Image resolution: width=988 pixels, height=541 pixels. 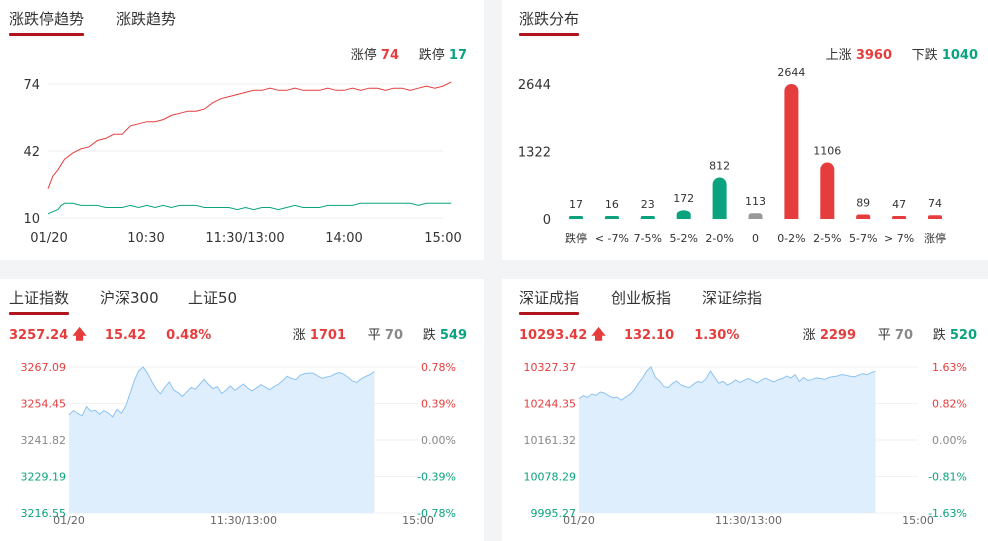 I want to click on limit-down-line, so click(x=249, y=208).